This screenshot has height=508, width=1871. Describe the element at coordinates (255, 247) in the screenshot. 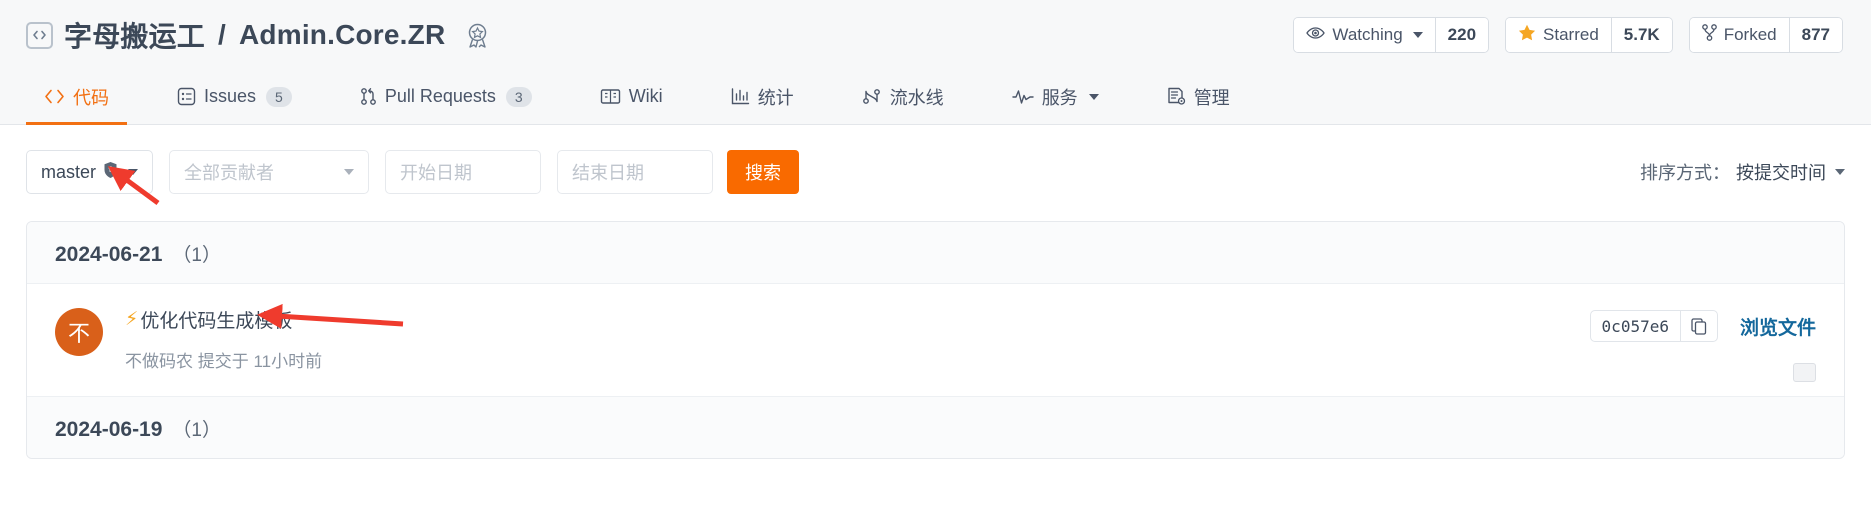

I see `annotation-overlay` at that location.